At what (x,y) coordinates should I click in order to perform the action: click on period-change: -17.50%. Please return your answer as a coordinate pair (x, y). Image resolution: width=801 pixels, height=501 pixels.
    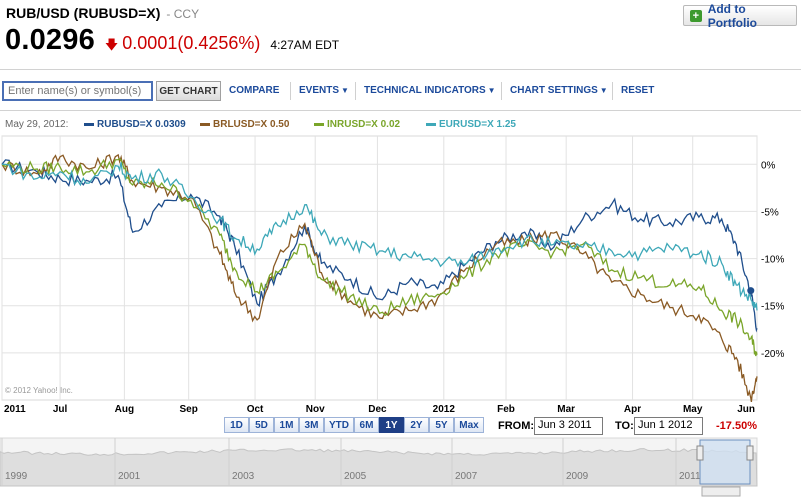
    Looking at the image, I should click on (736, 426).